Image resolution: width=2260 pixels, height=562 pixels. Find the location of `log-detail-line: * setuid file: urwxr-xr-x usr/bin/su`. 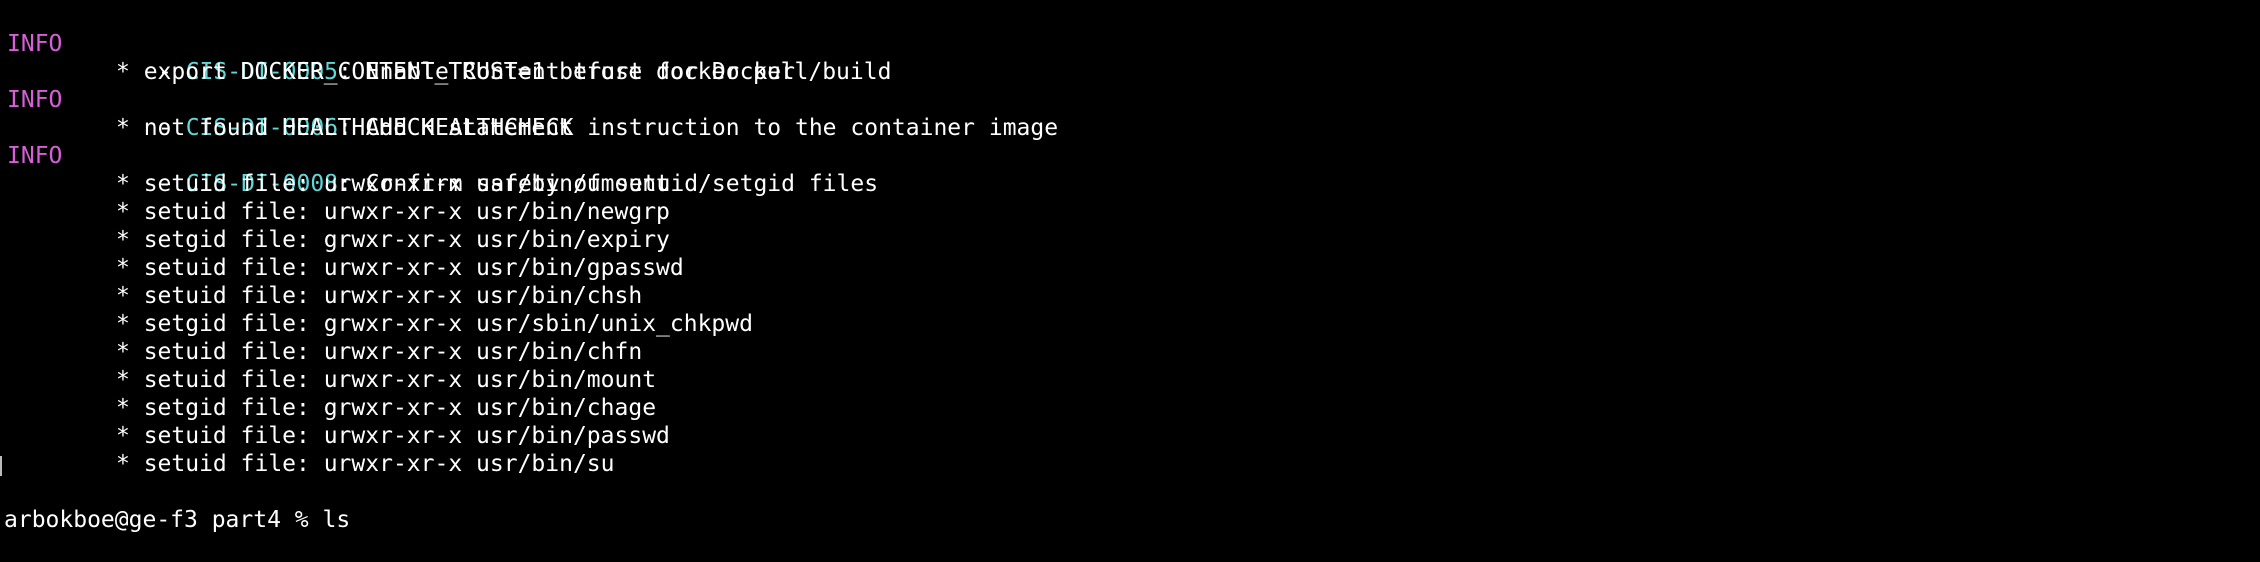

log-detail-line: * setuid file: urwxr-xr-x usr/bin/su is located at coordinates (1130, 449).